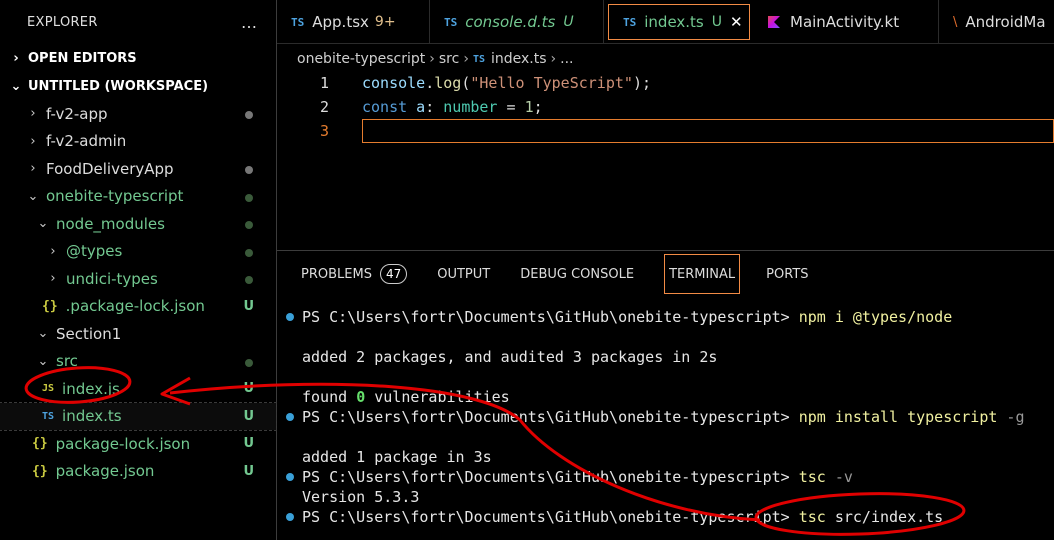 Image resolution: width=1054 pixels, height=540 pixels. I want to click on tree-folder-onebite-typescript: ⌄ onebite-typescript, so click(138, 197).